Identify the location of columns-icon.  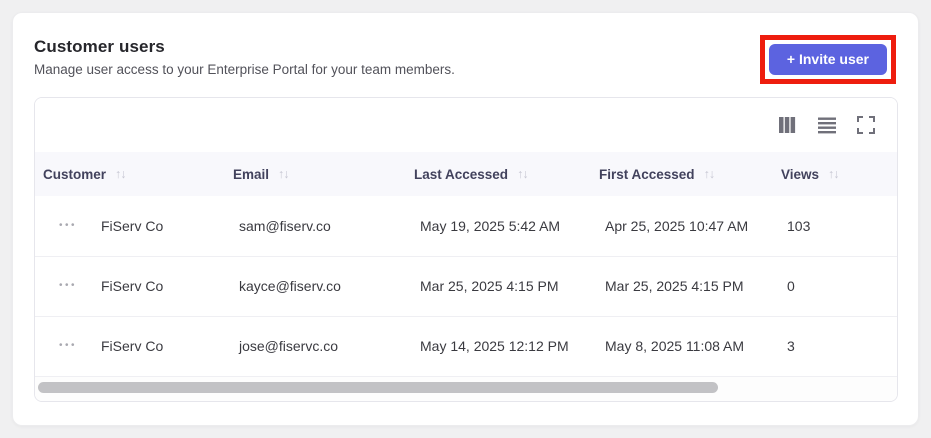
(787, 125).